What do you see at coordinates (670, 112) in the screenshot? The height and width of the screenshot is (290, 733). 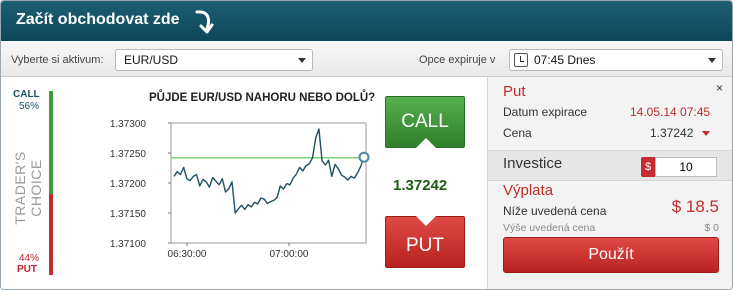 I see `expiry-date-value: 14.05.14 07:45` at bounding box center [670, 112].